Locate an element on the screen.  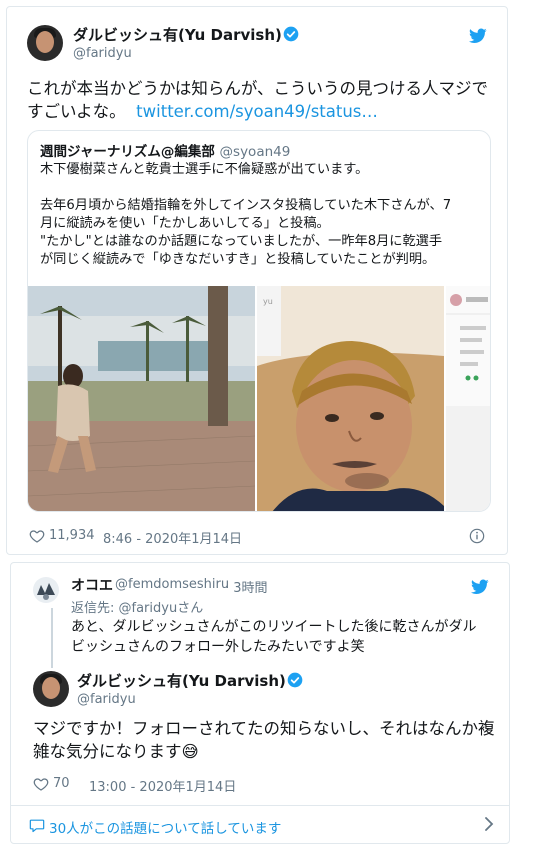
like-count: 11,934 is located at coordinates (72, 535).